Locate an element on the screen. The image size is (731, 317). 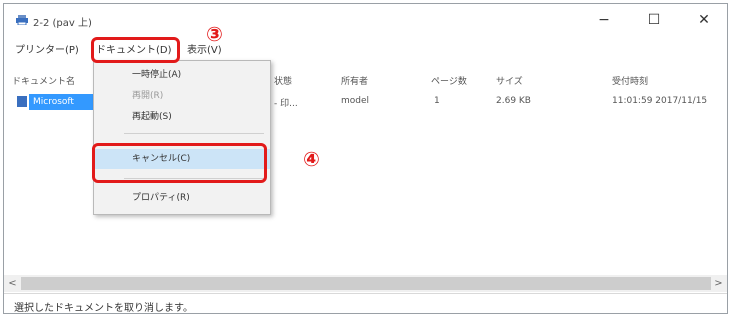
header-pages: ページ数 is located at coordinates (449, 80).